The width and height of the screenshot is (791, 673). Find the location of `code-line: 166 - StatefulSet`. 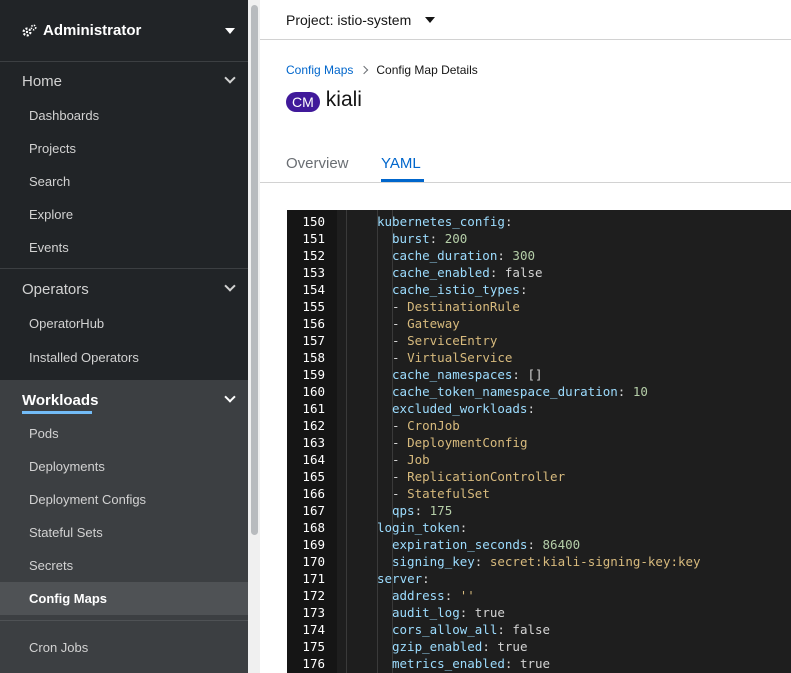

code-line: 166 - StatefulSet is located at coordinates (539, 493).